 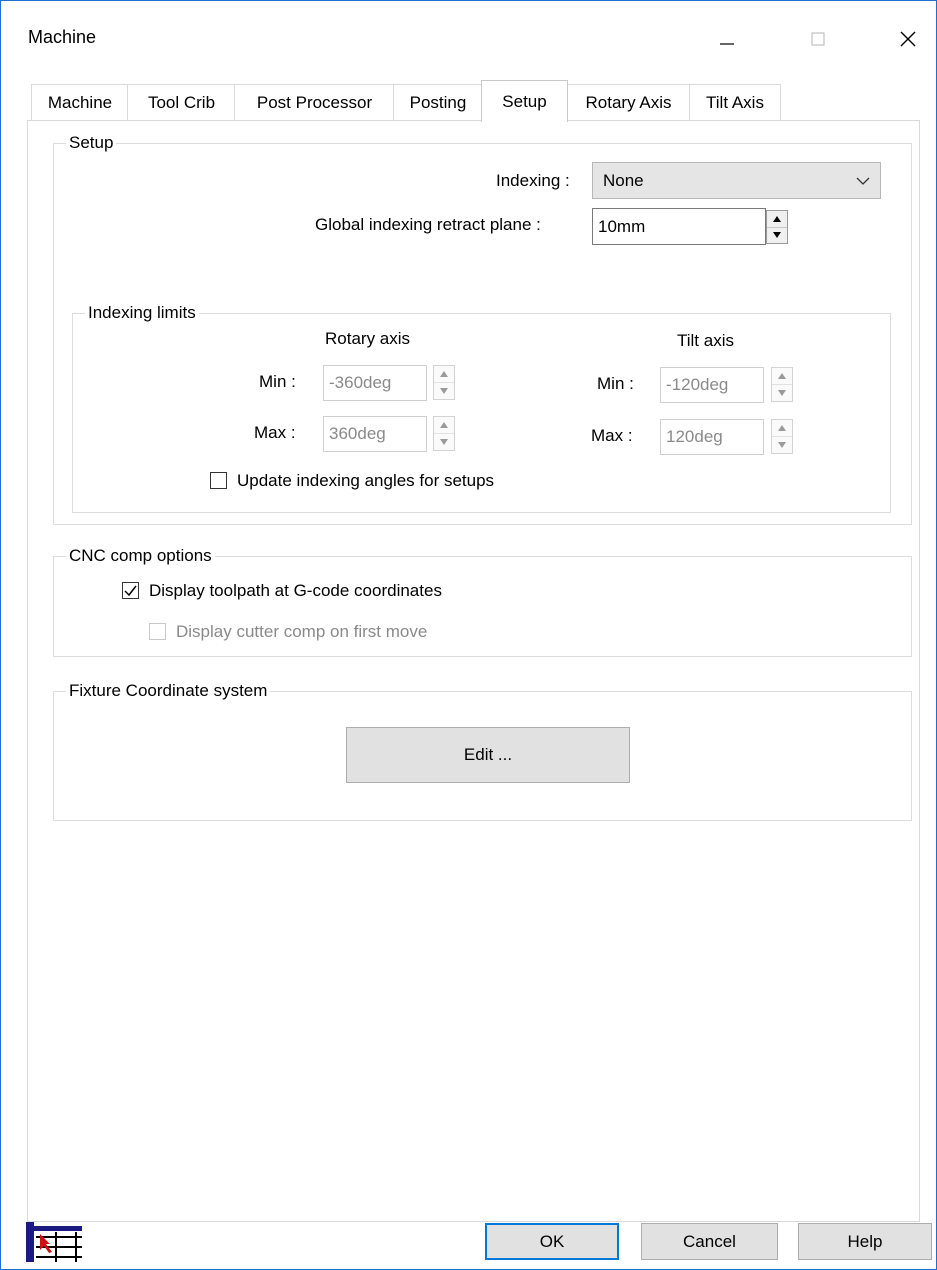 What do you see at coordinates (275, 432) in the screenshot?
I see `rotary-max-label: Max :` at bounding box center [275, 432].